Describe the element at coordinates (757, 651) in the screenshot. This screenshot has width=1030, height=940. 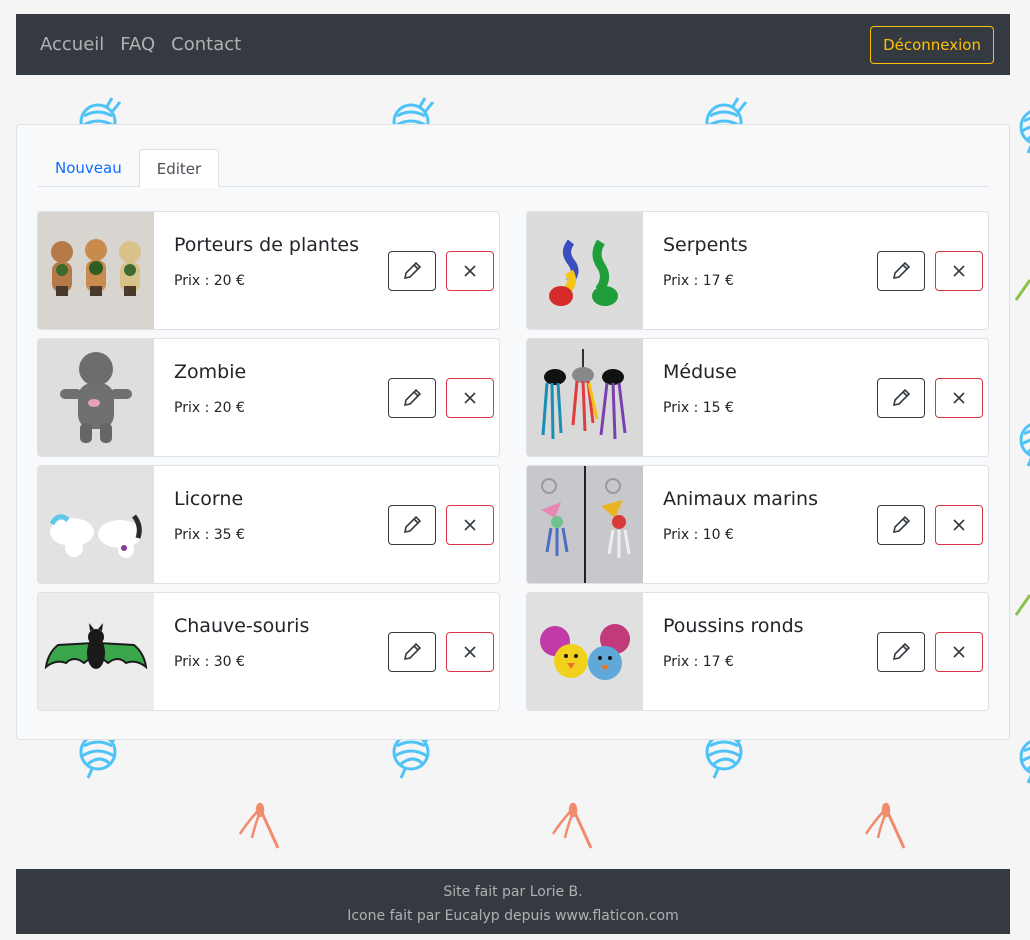
I see `product-card: Poussins ronds Prix : 17 €` at that location.